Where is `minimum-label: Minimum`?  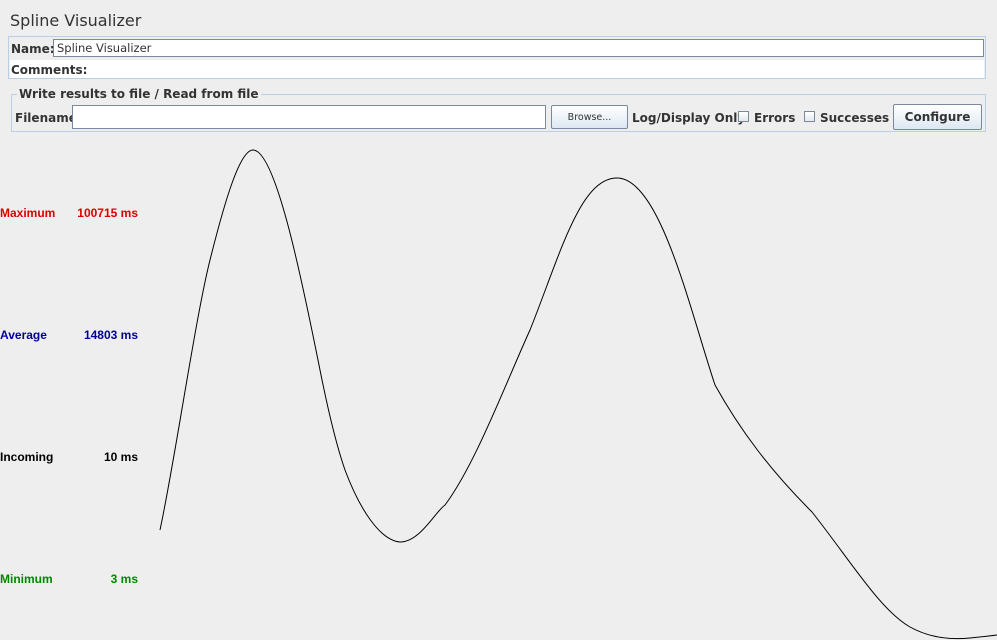 minimum-label: Minimum is located at coordinates (26, 579).